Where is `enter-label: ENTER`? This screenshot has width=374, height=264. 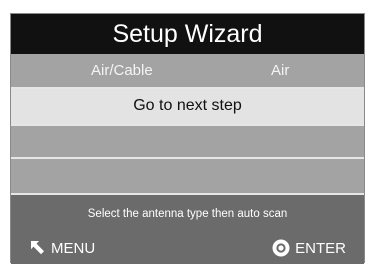 enter-label: ENTER is located at coordinates (320, 248).